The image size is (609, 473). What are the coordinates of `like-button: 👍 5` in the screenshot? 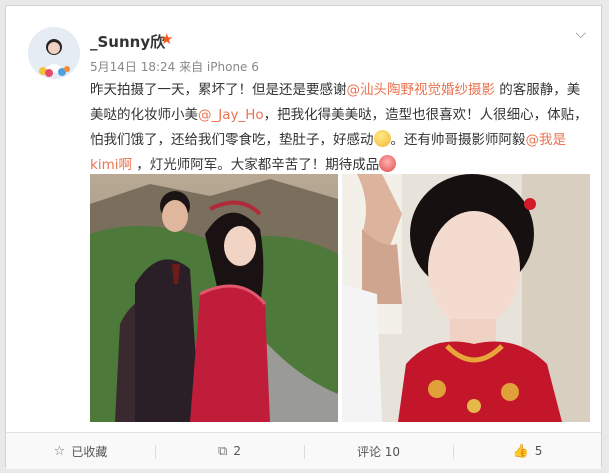 It's located at (527, 451).